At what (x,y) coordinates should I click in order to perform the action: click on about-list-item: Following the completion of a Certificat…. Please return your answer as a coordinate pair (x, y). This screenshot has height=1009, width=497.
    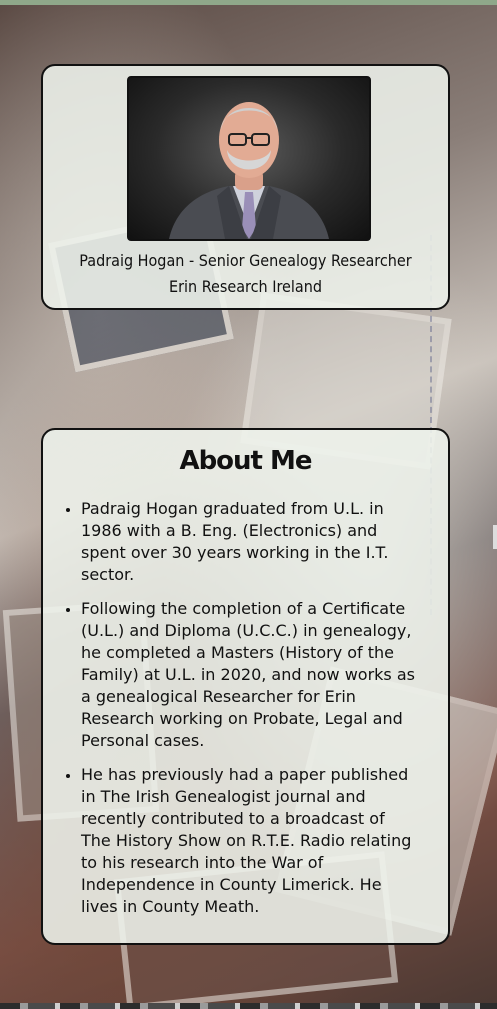
    Looking at the image, I should click on (248, 675).